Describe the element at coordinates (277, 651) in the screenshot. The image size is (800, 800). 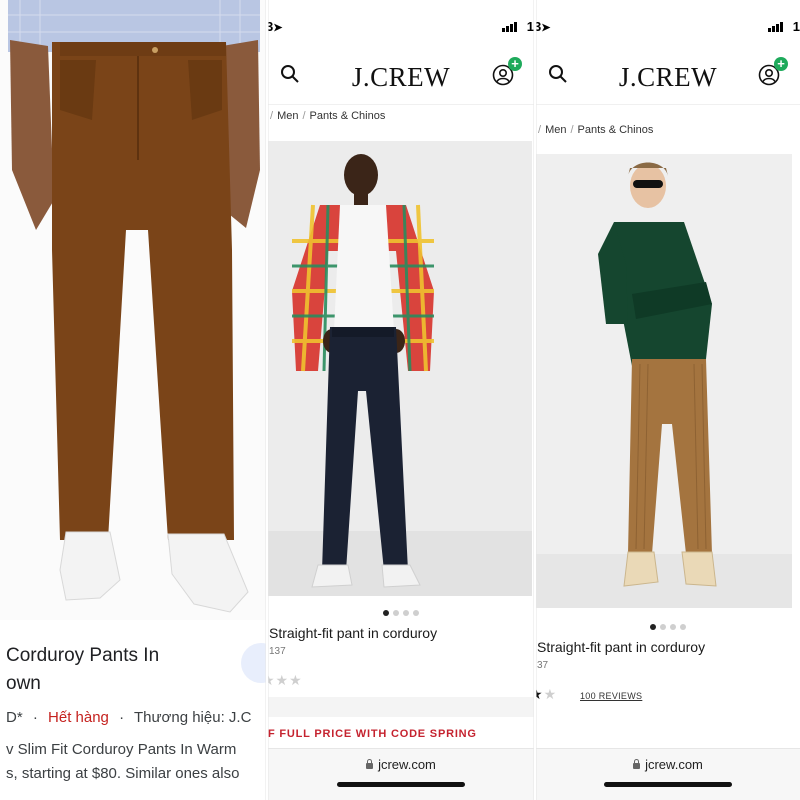
I see `review-count: 137` at that location.